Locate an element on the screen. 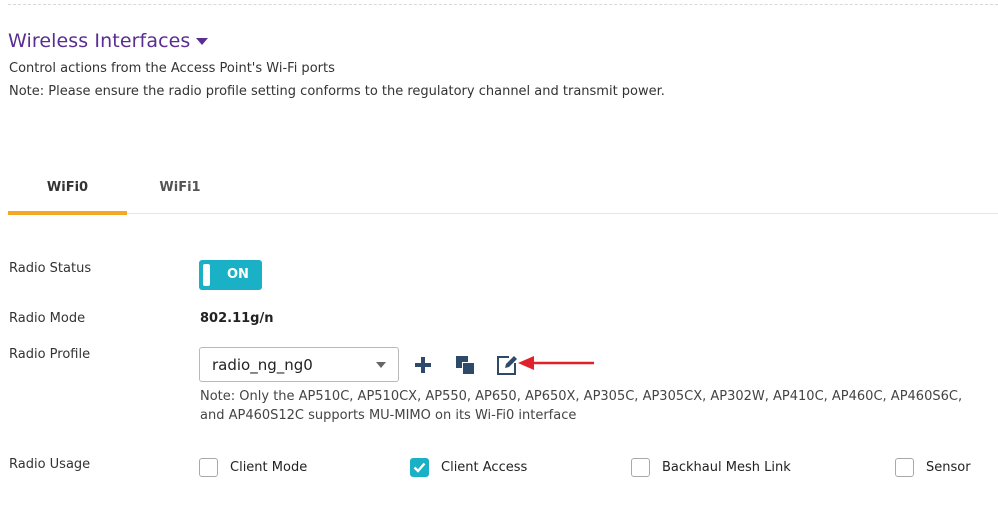  plus-icon is located at coordinates (423, 365).